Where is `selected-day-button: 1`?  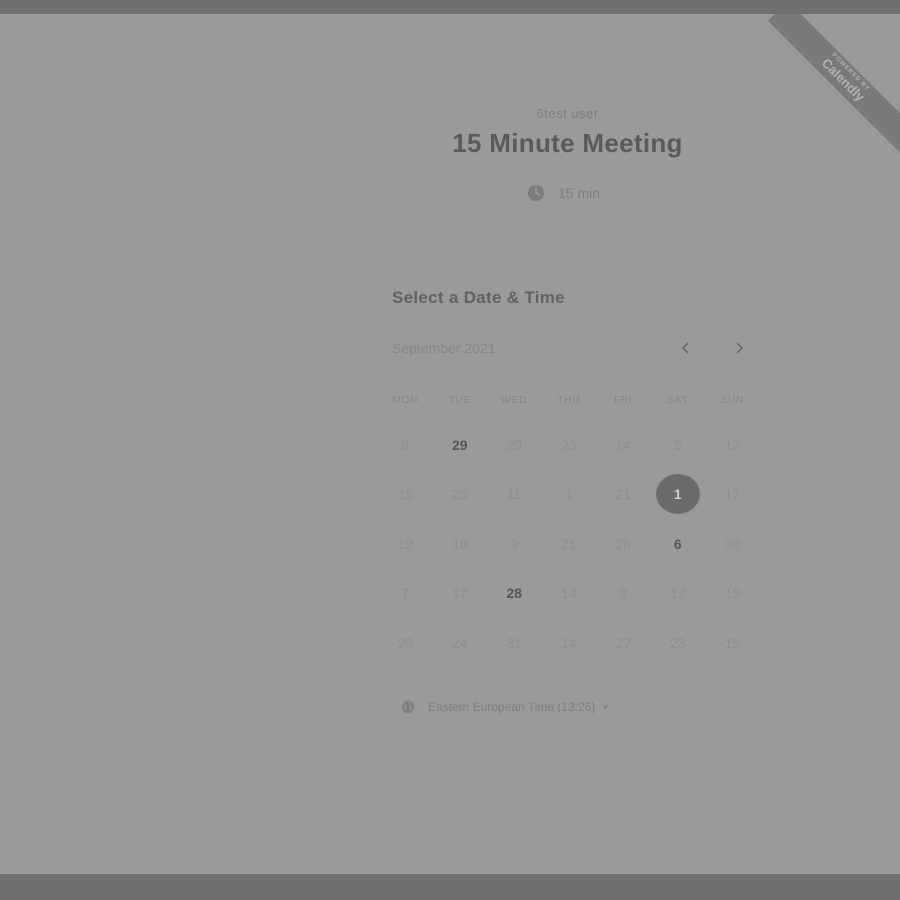 selected-day-button: 1 is located at coordinates (678, 494).